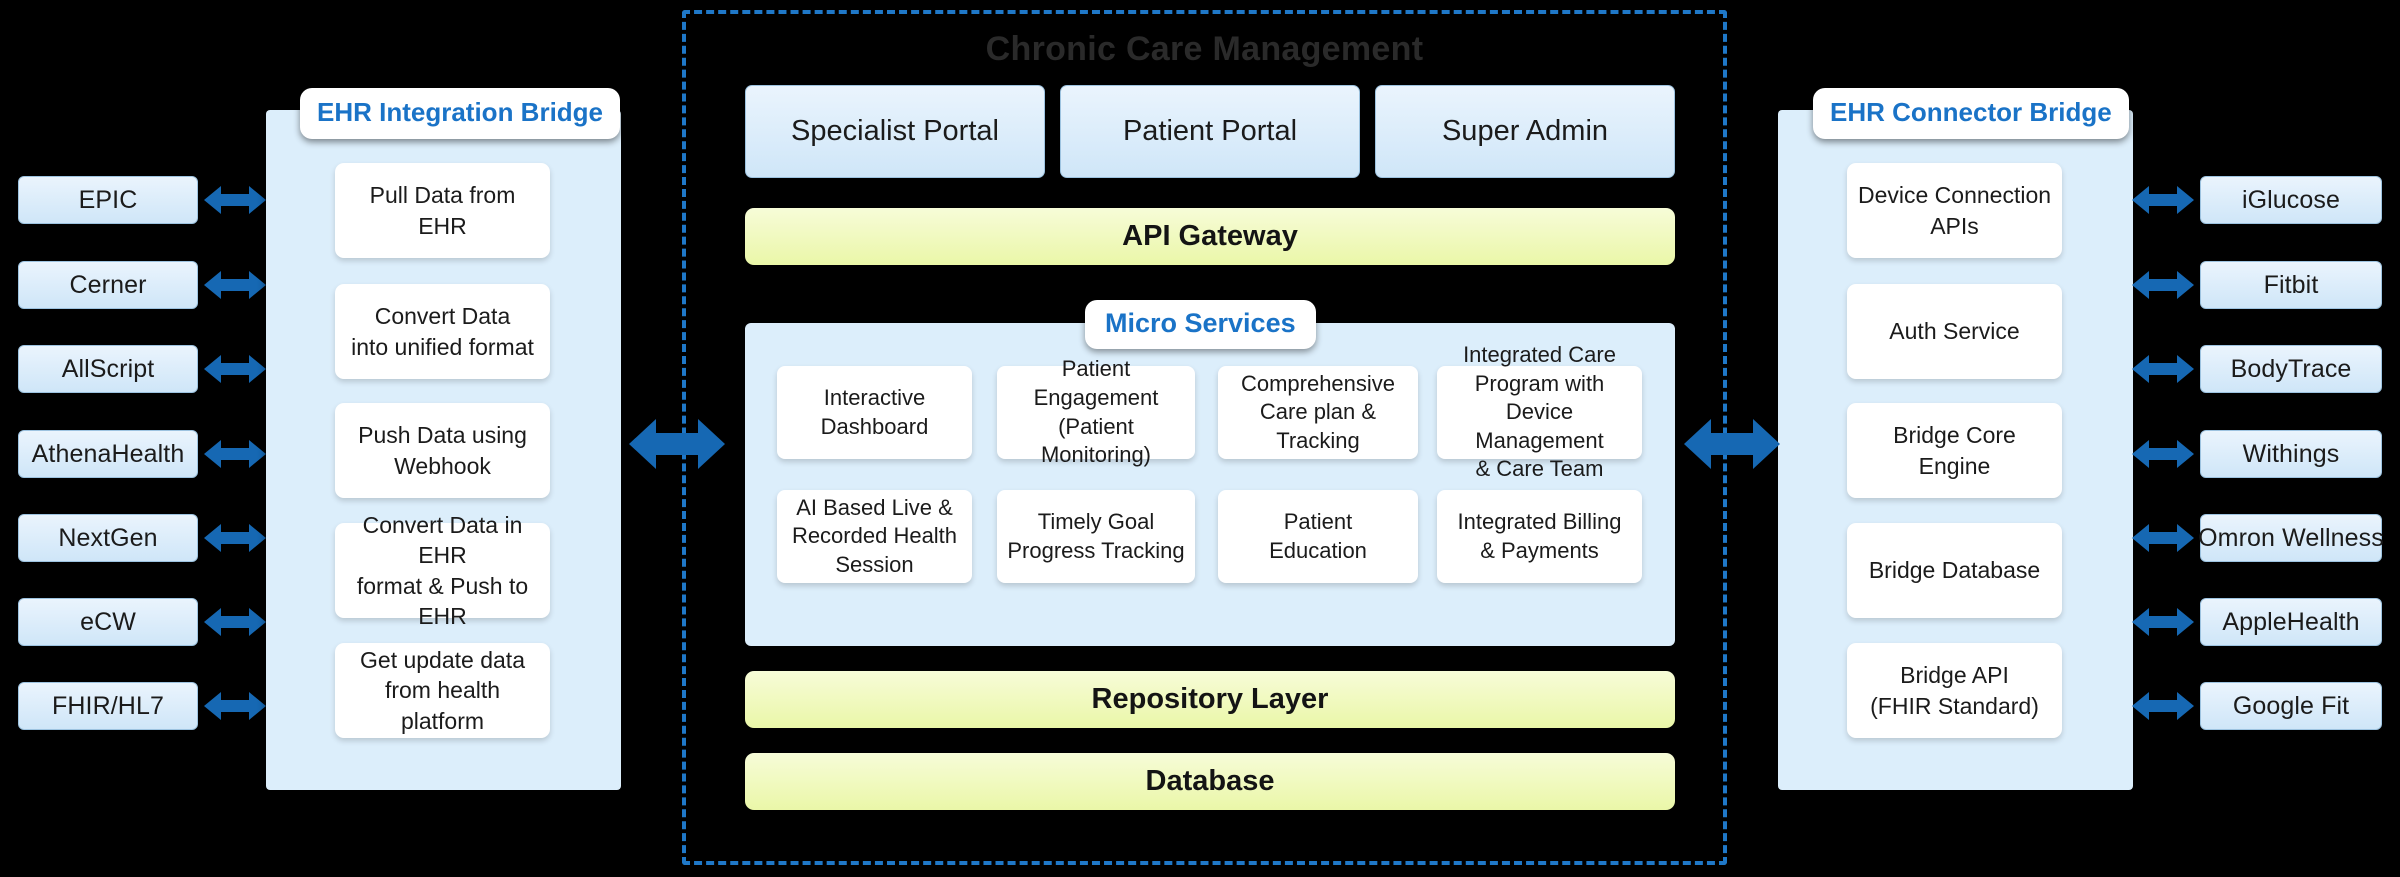 The width and height of the screenshot is (2400, 877). What do you see at coordinates (1204, 49) in the screenshot?
I see `page-title: Chronic Care Management` at bounding box center [1204, 49].